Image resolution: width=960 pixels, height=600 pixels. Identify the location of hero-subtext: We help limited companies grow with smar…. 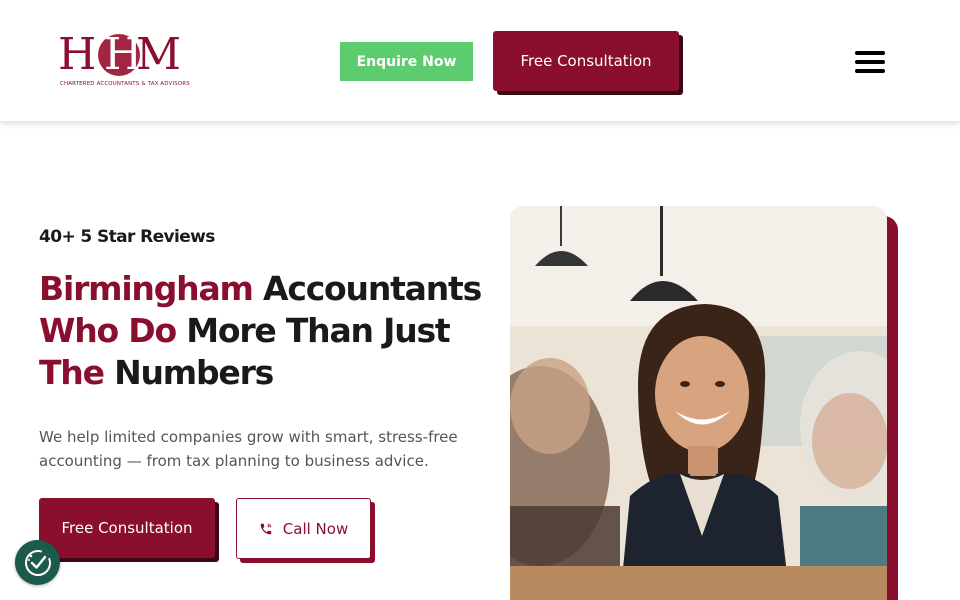
(248, 449).